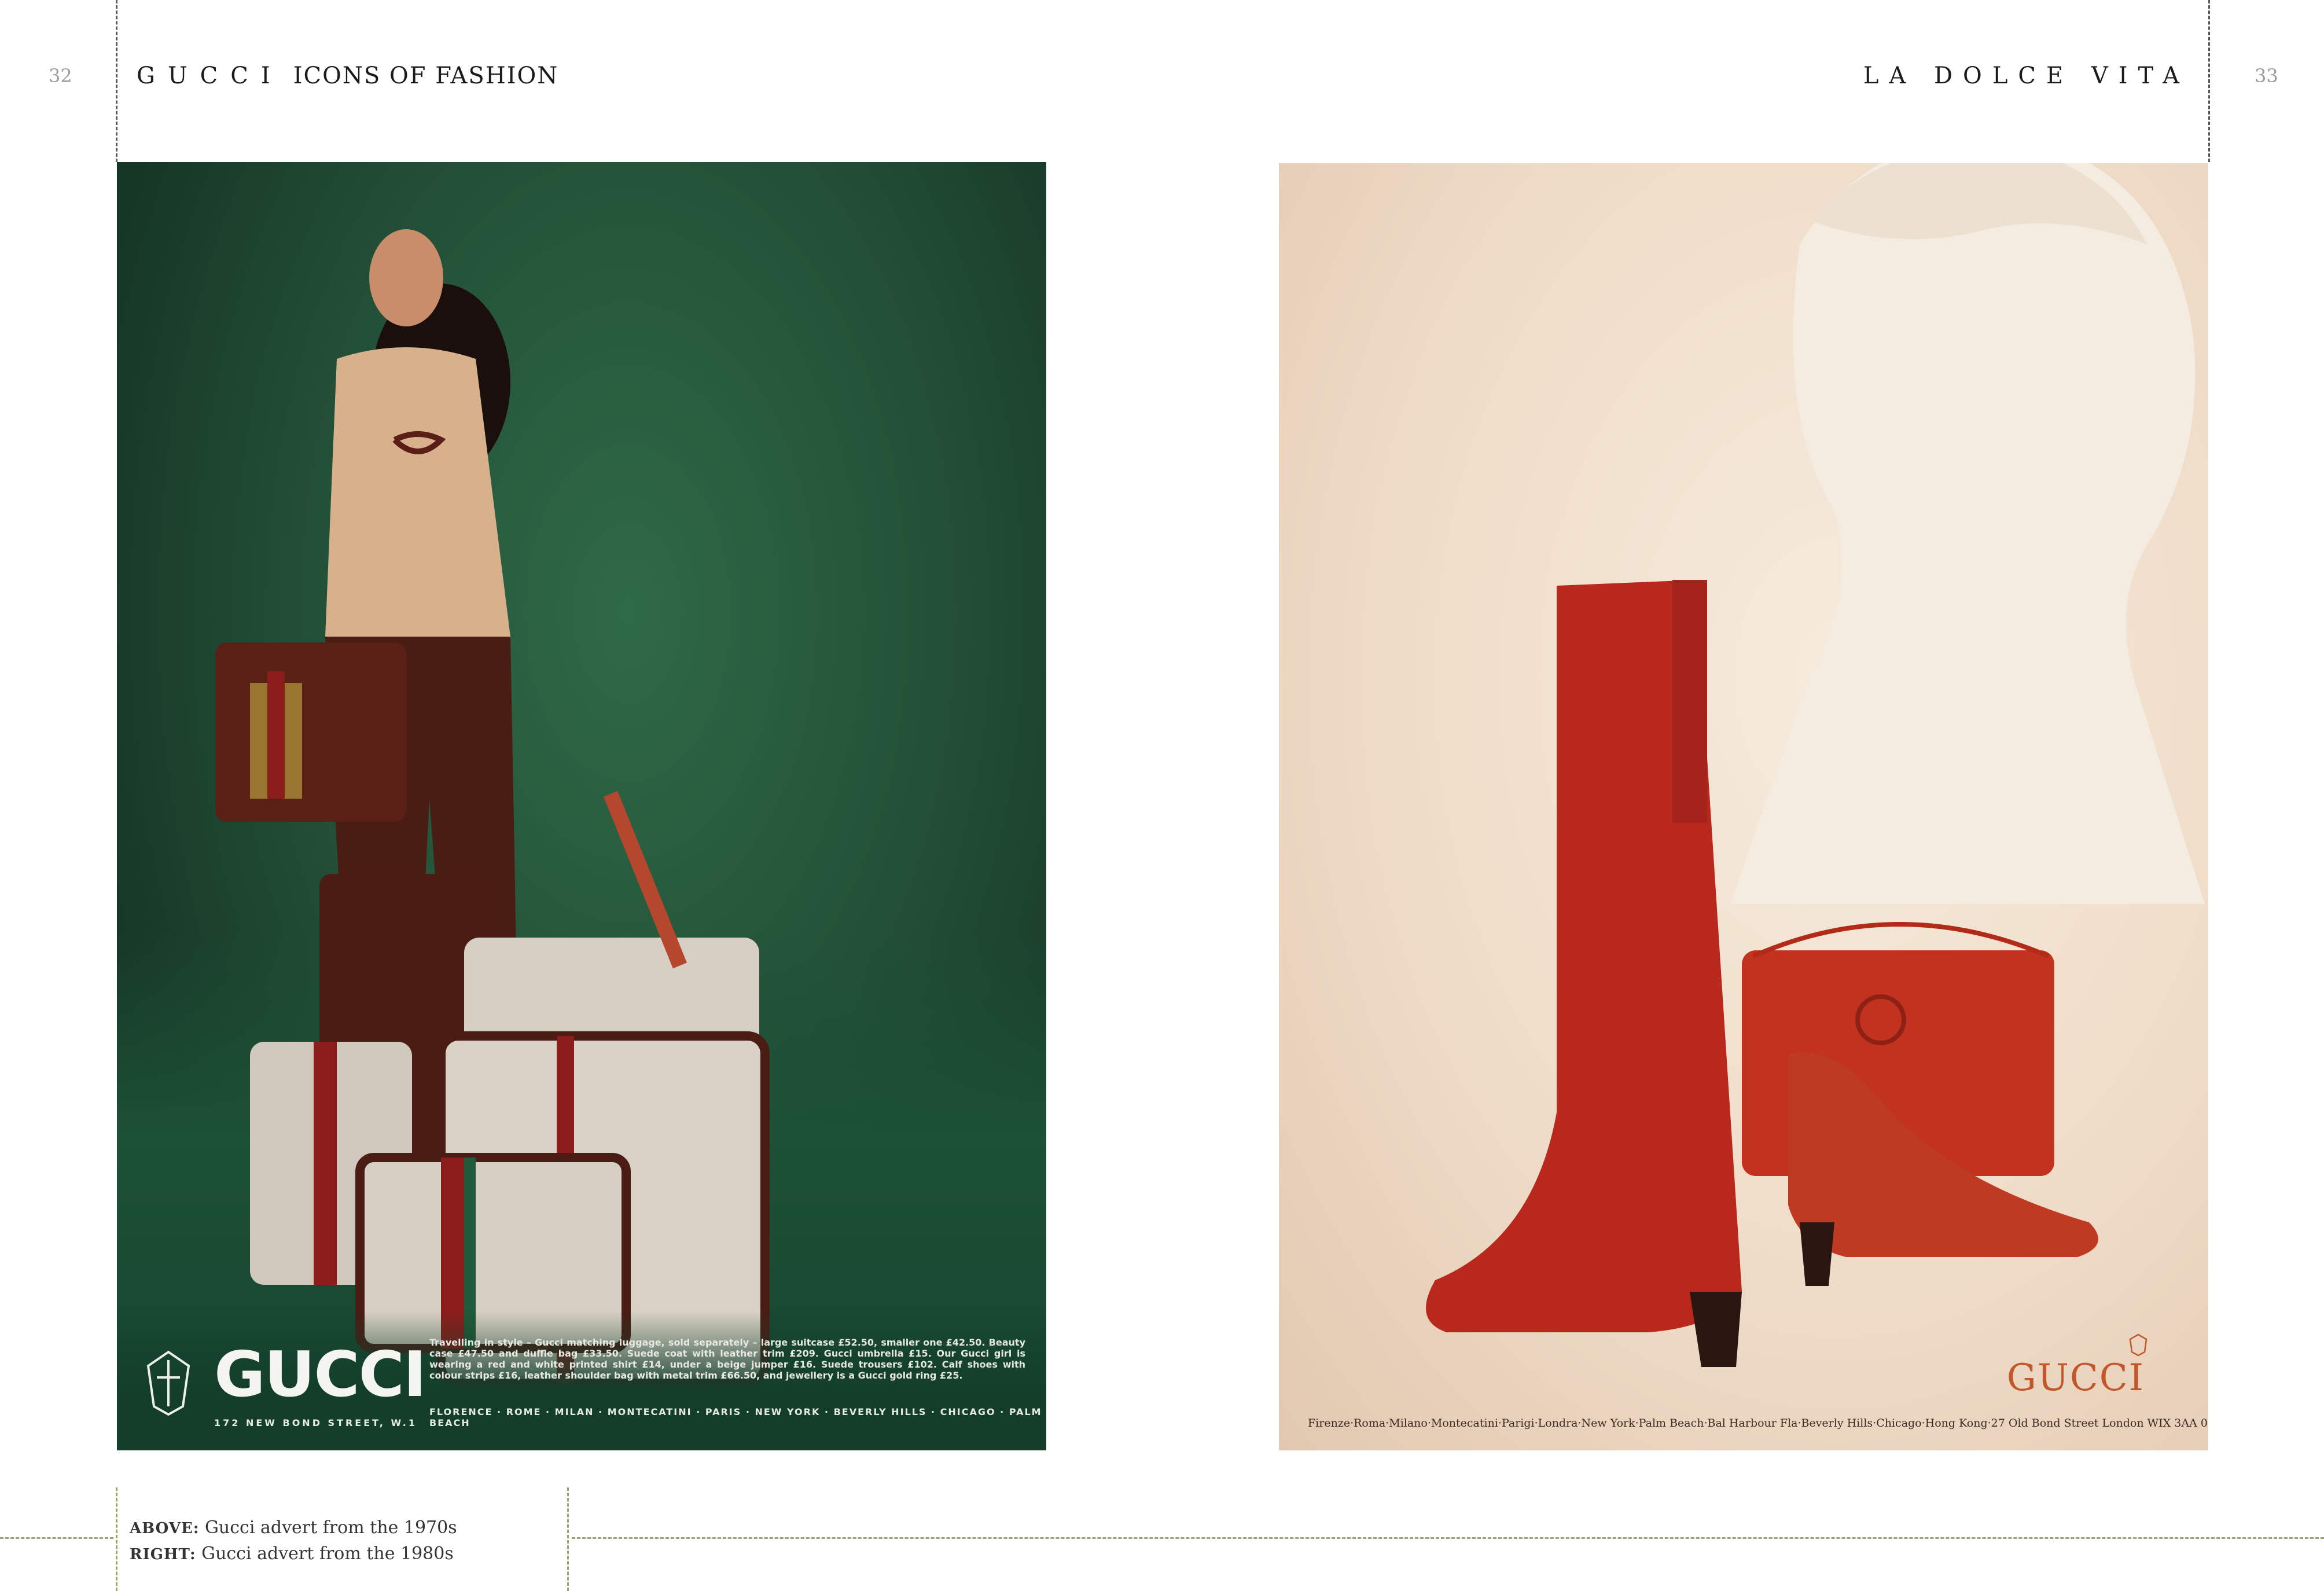 The height and width of the screenshot is (1591, 2324). Describe the element at coordinates (1448, 1538) in the screenshot. I see `footer-rule-right` at that location.